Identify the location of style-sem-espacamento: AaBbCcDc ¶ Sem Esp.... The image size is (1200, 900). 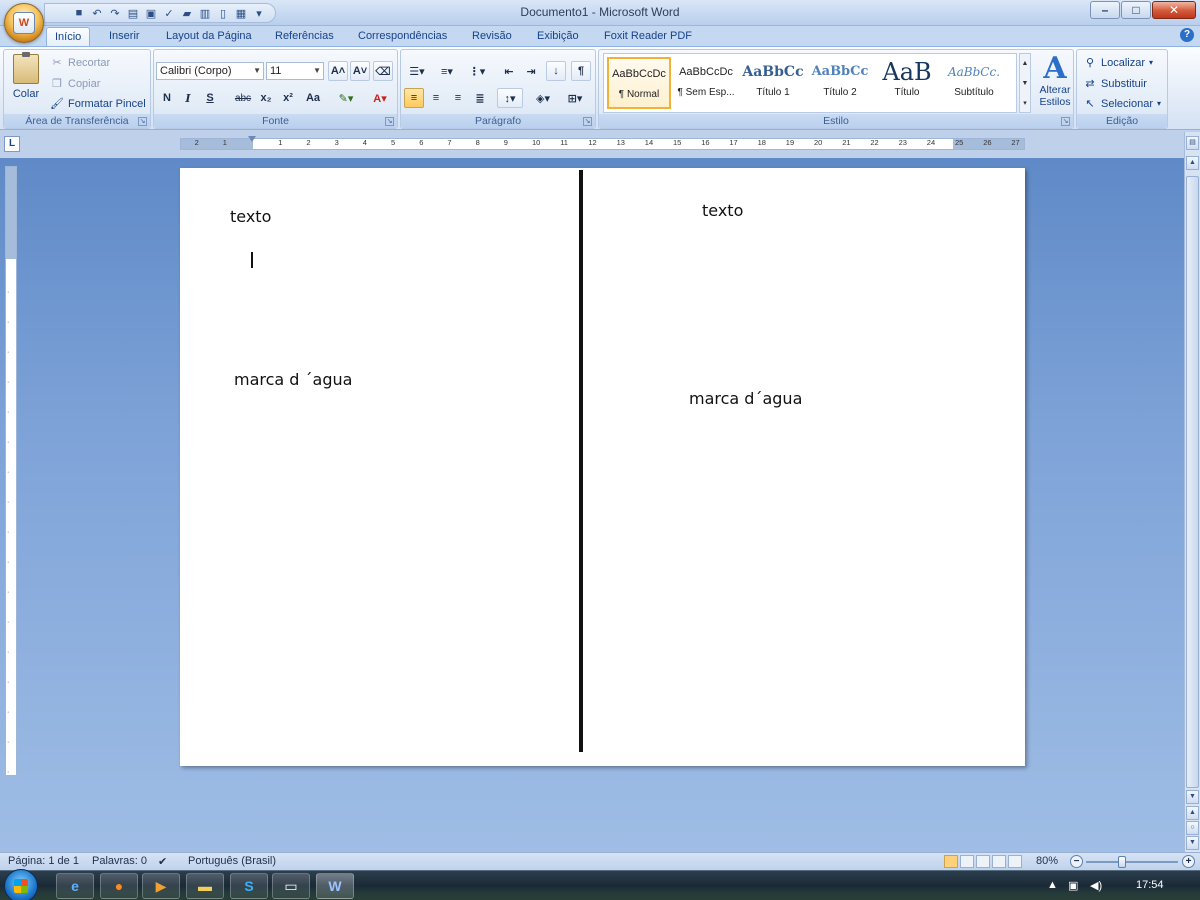
(706, 83).